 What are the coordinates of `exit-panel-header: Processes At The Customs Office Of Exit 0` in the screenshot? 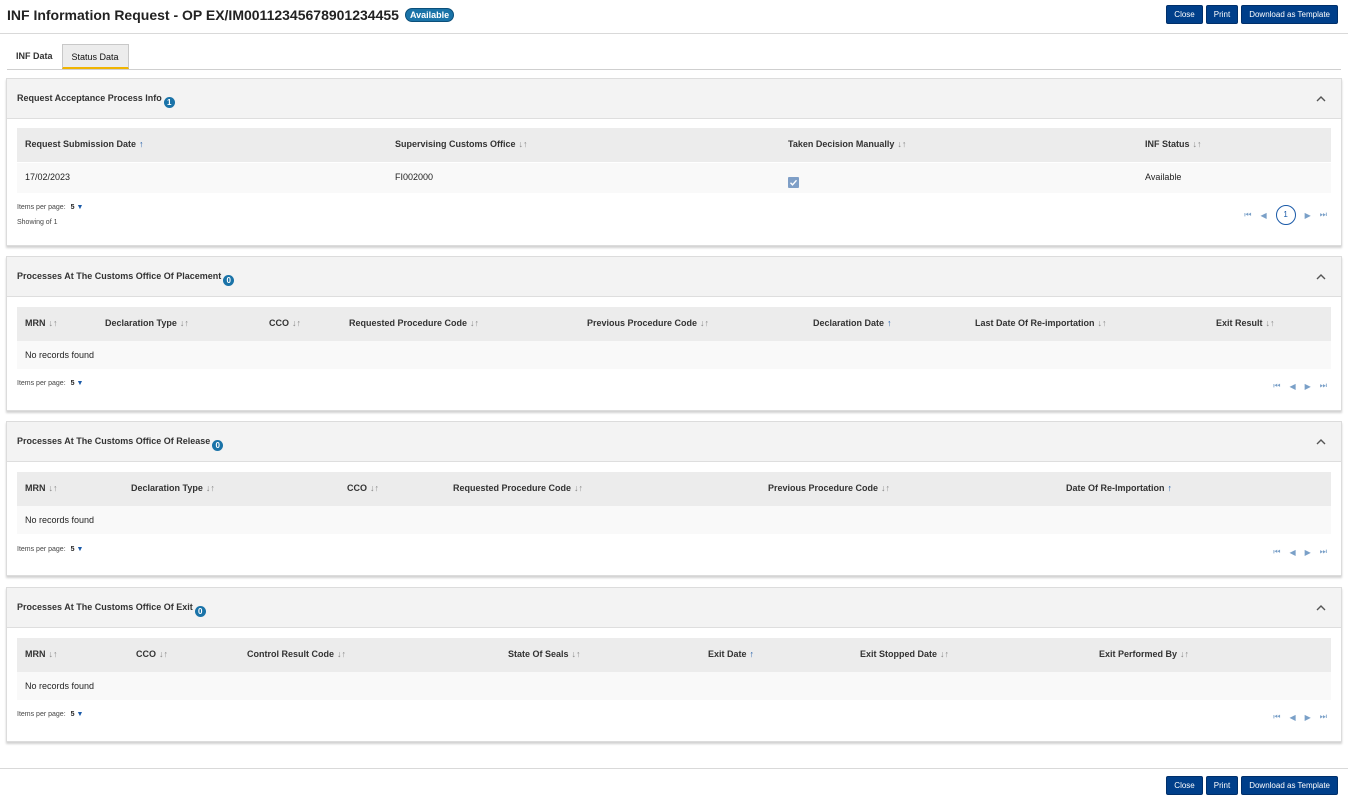 It's located at (674, 608).